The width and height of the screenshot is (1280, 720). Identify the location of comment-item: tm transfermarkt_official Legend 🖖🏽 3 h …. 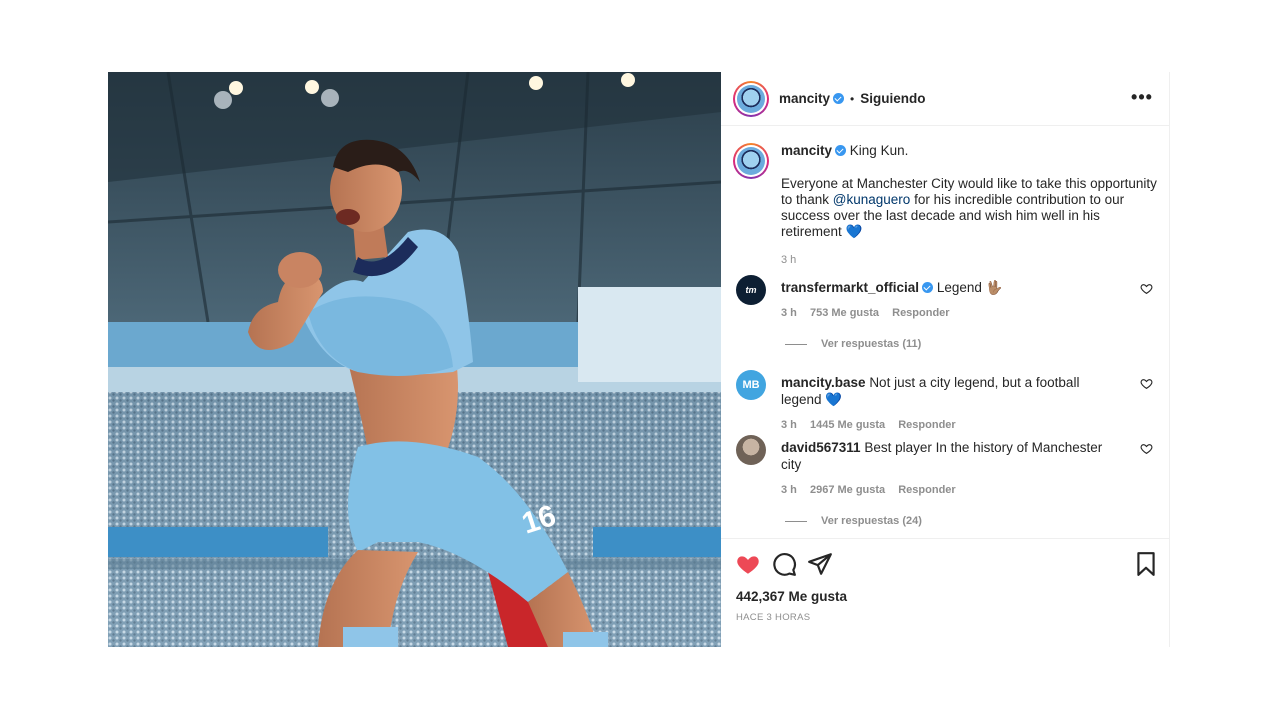
(945, 312).